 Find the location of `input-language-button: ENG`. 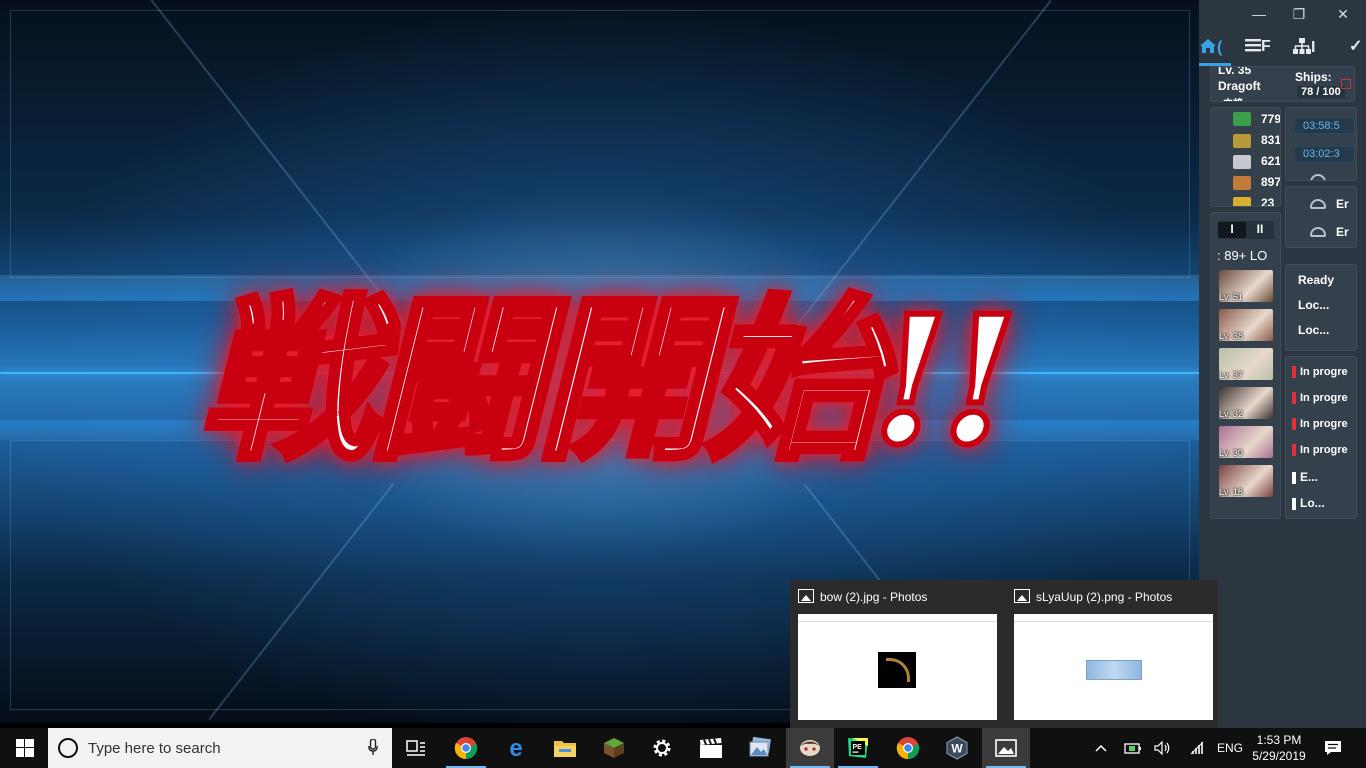

input-language-button: ENG is located at coordinates (1230, 748).